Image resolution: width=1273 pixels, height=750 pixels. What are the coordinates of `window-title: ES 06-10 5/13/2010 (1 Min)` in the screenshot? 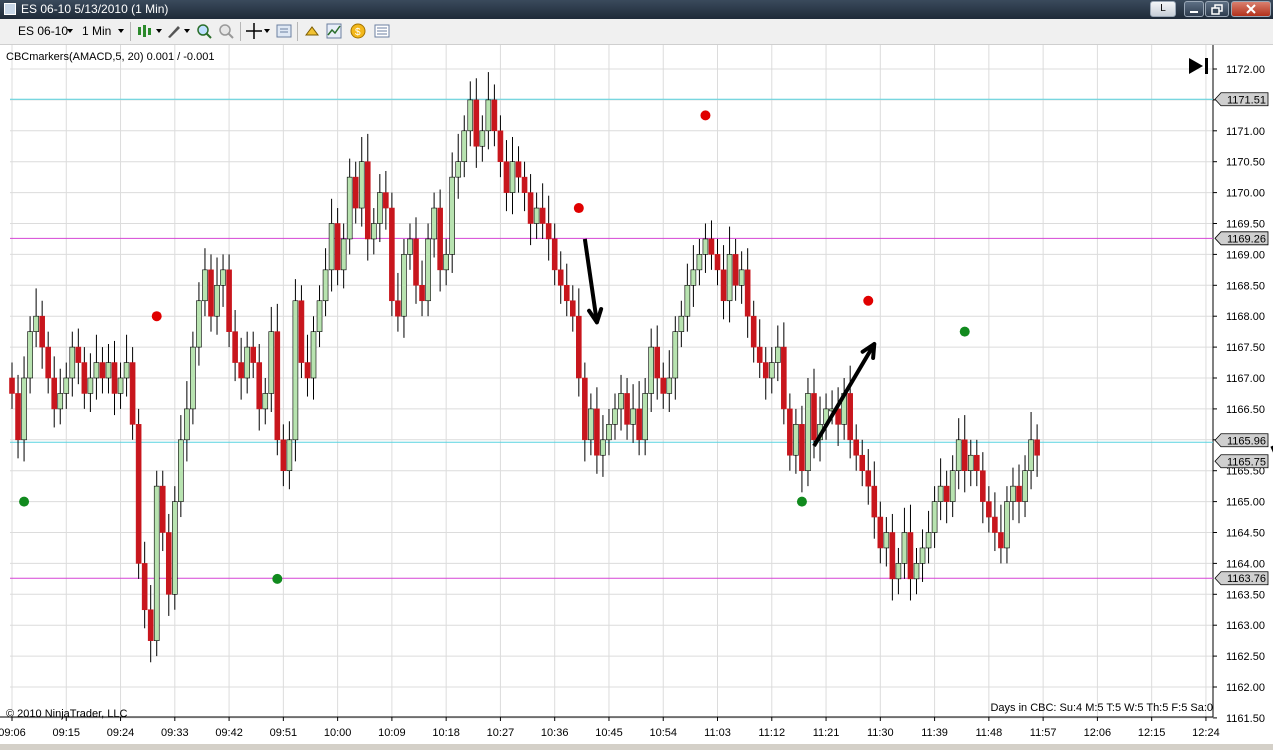 It's located at (95, 9).